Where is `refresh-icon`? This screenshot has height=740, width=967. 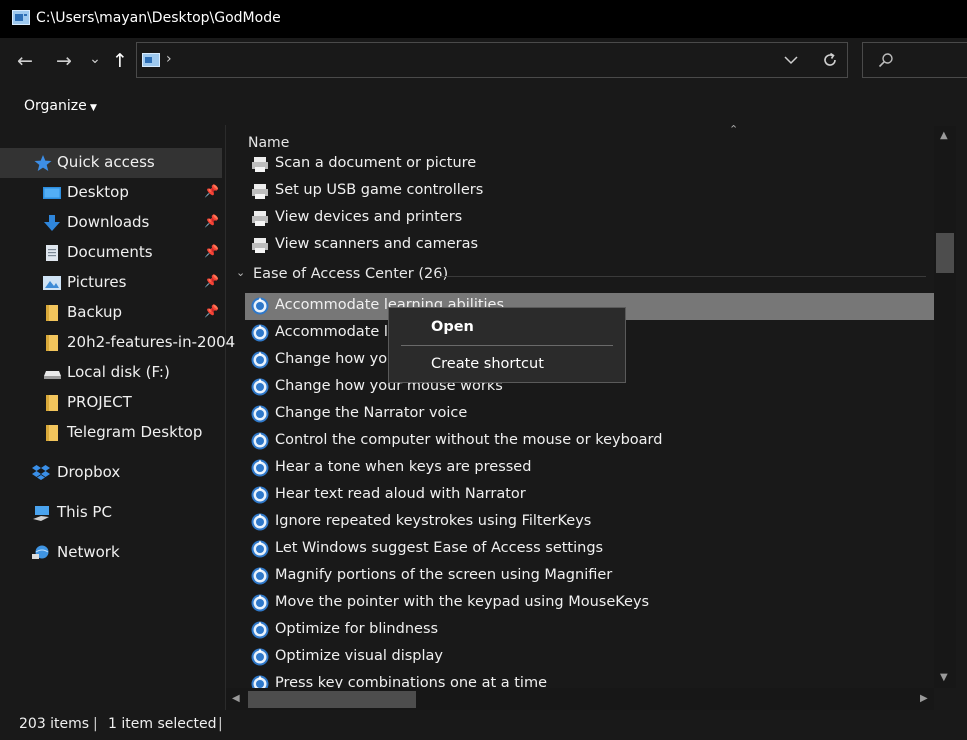
refresh-icon is located at coordinates (830, 60).